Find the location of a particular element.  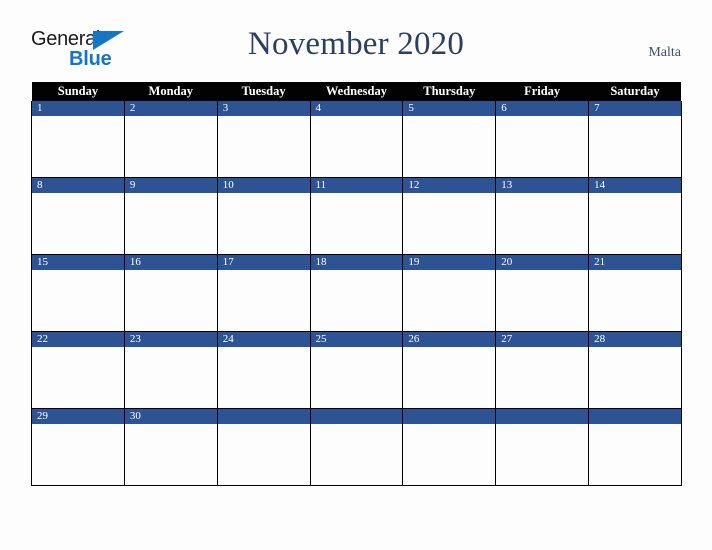

day-number: 20 is located at coordinates (542, 262).